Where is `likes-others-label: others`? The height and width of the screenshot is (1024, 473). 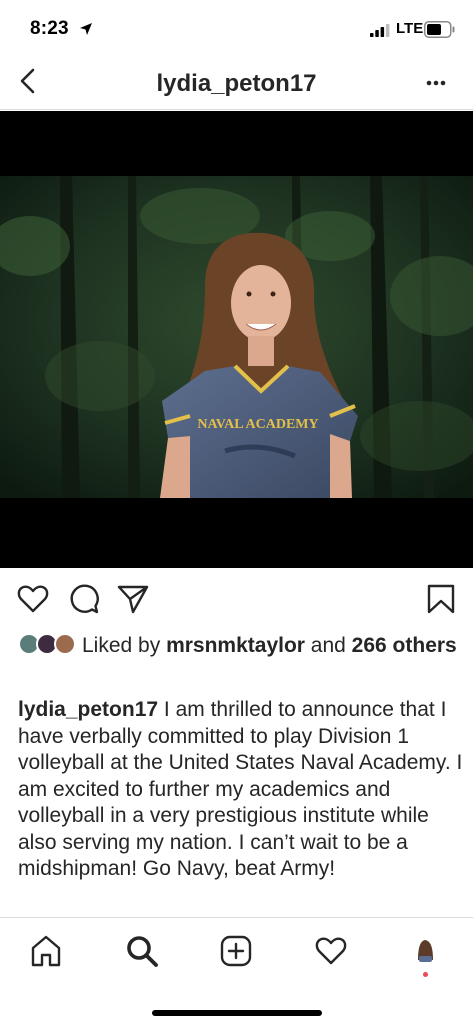
likes-others-label: others is located at coordinates (422, 645).